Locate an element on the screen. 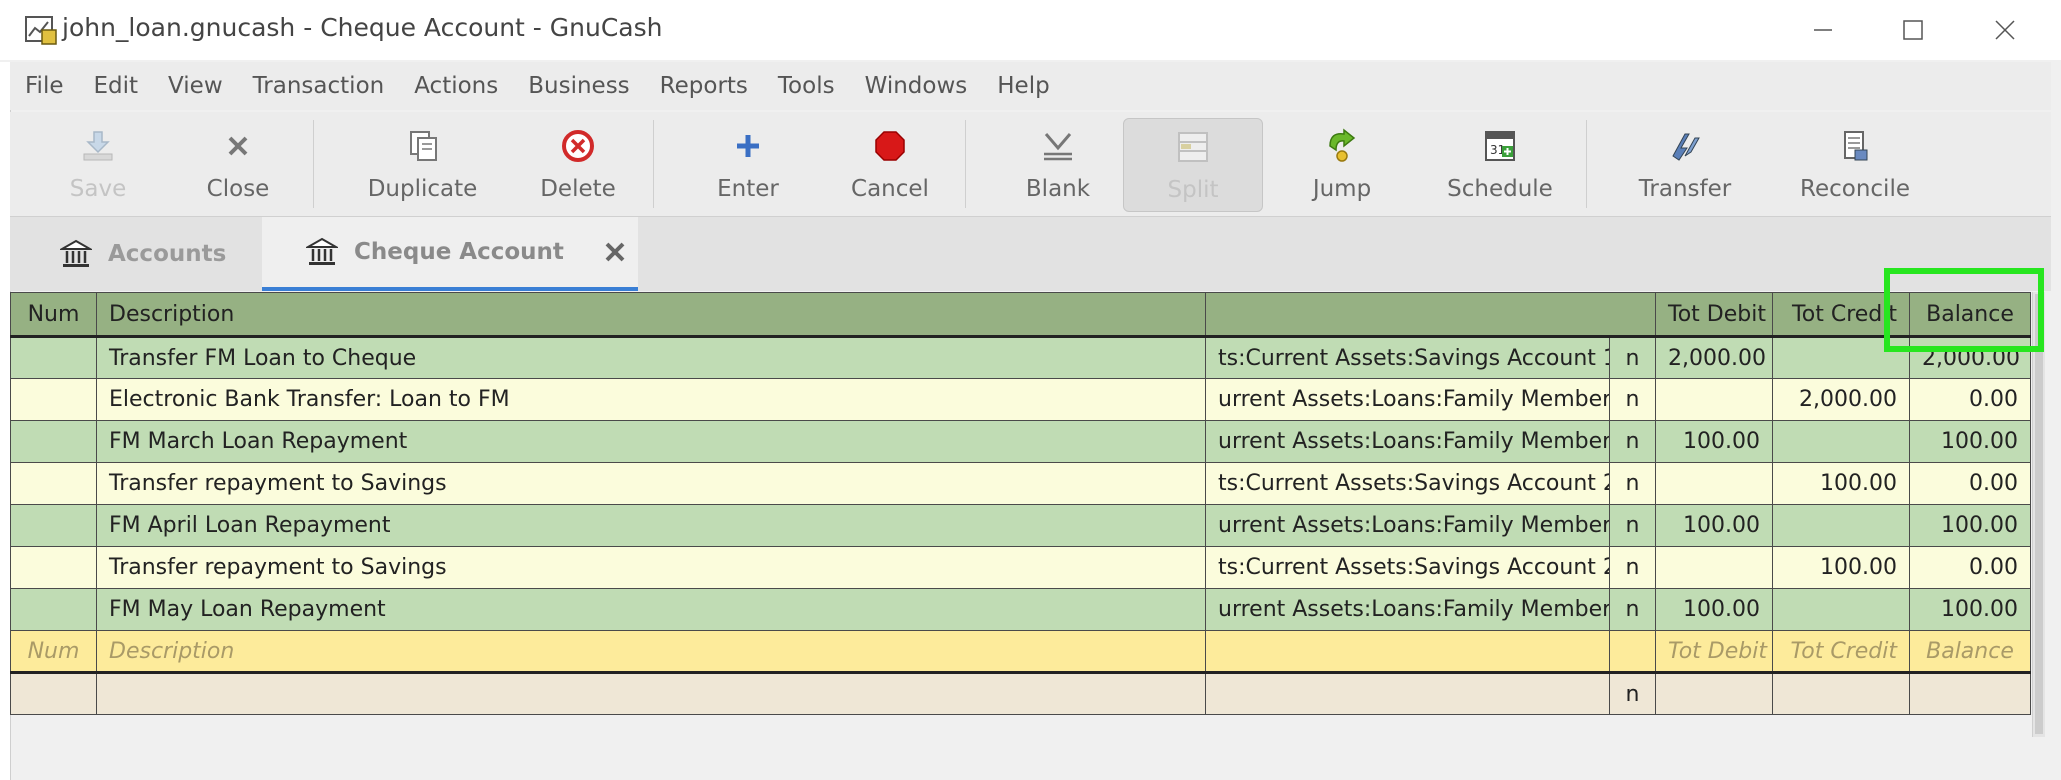  delete-button: Delete is located at coordinates (578, 164).